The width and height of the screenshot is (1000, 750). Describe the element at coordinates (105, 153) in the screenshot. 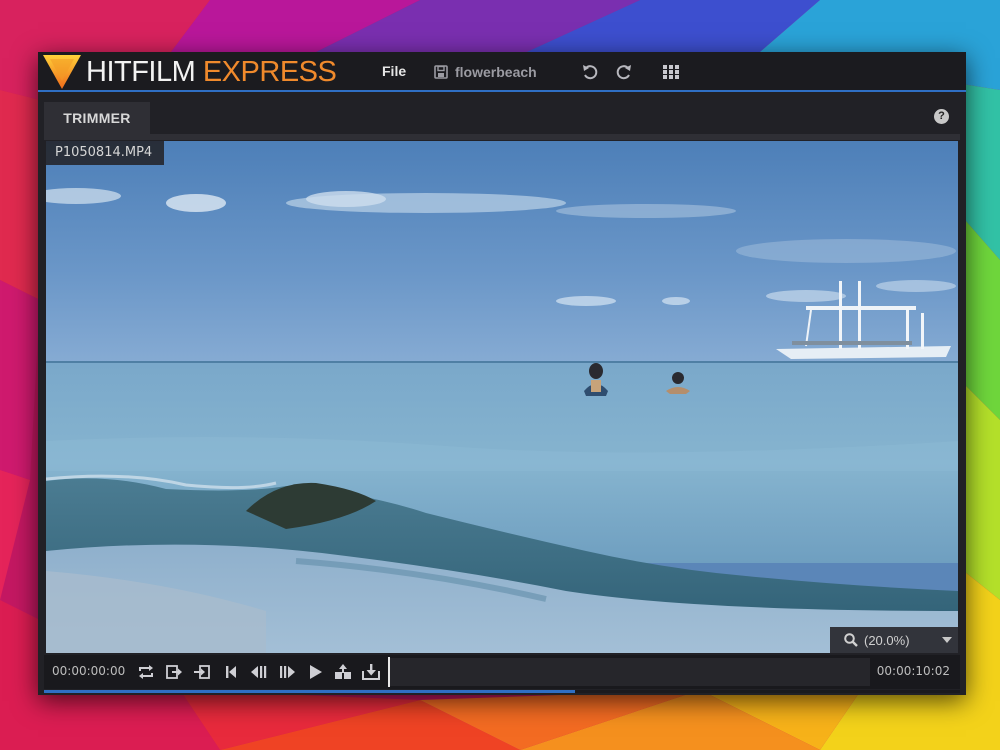

I see `clip-name-label: P1050814.MP4` at that location.